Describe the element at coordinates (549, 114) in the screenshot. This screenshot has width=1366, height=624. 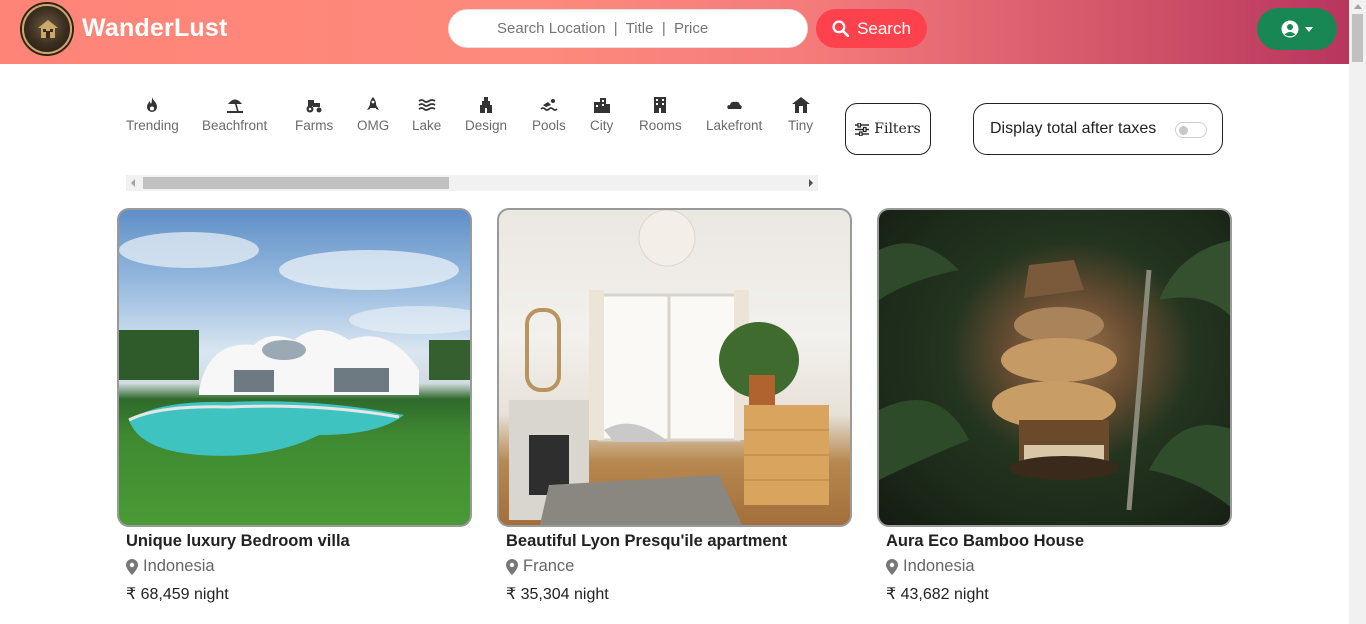
I see `filter-pools: Pools` at that location.